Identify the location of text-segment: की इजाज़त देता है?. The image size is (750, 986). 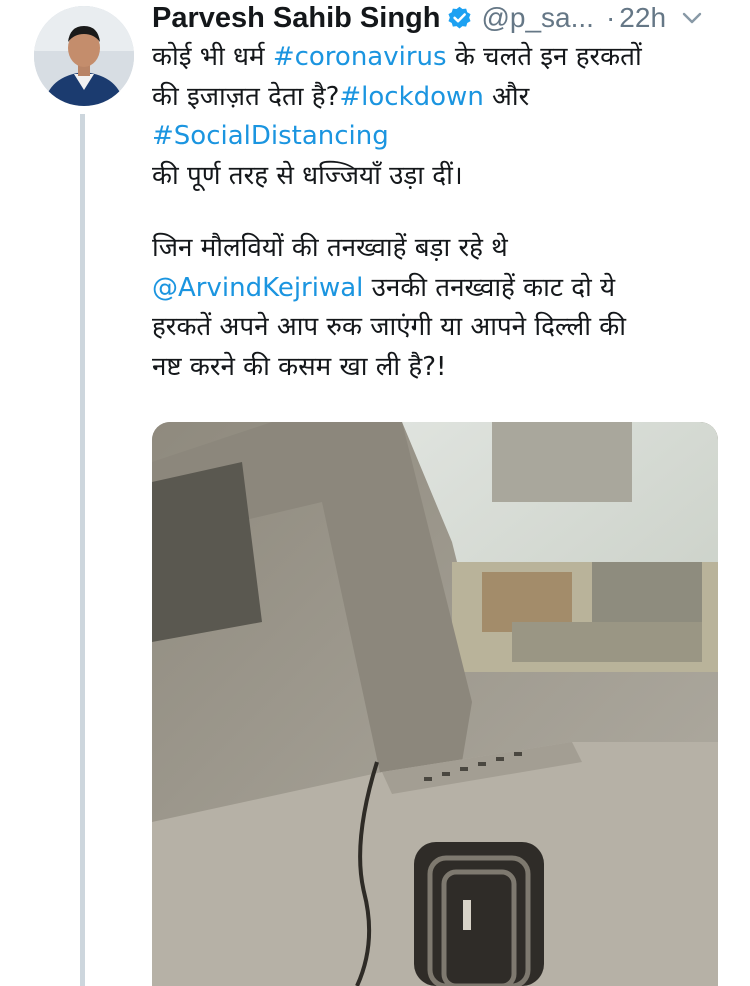
(246, 96).